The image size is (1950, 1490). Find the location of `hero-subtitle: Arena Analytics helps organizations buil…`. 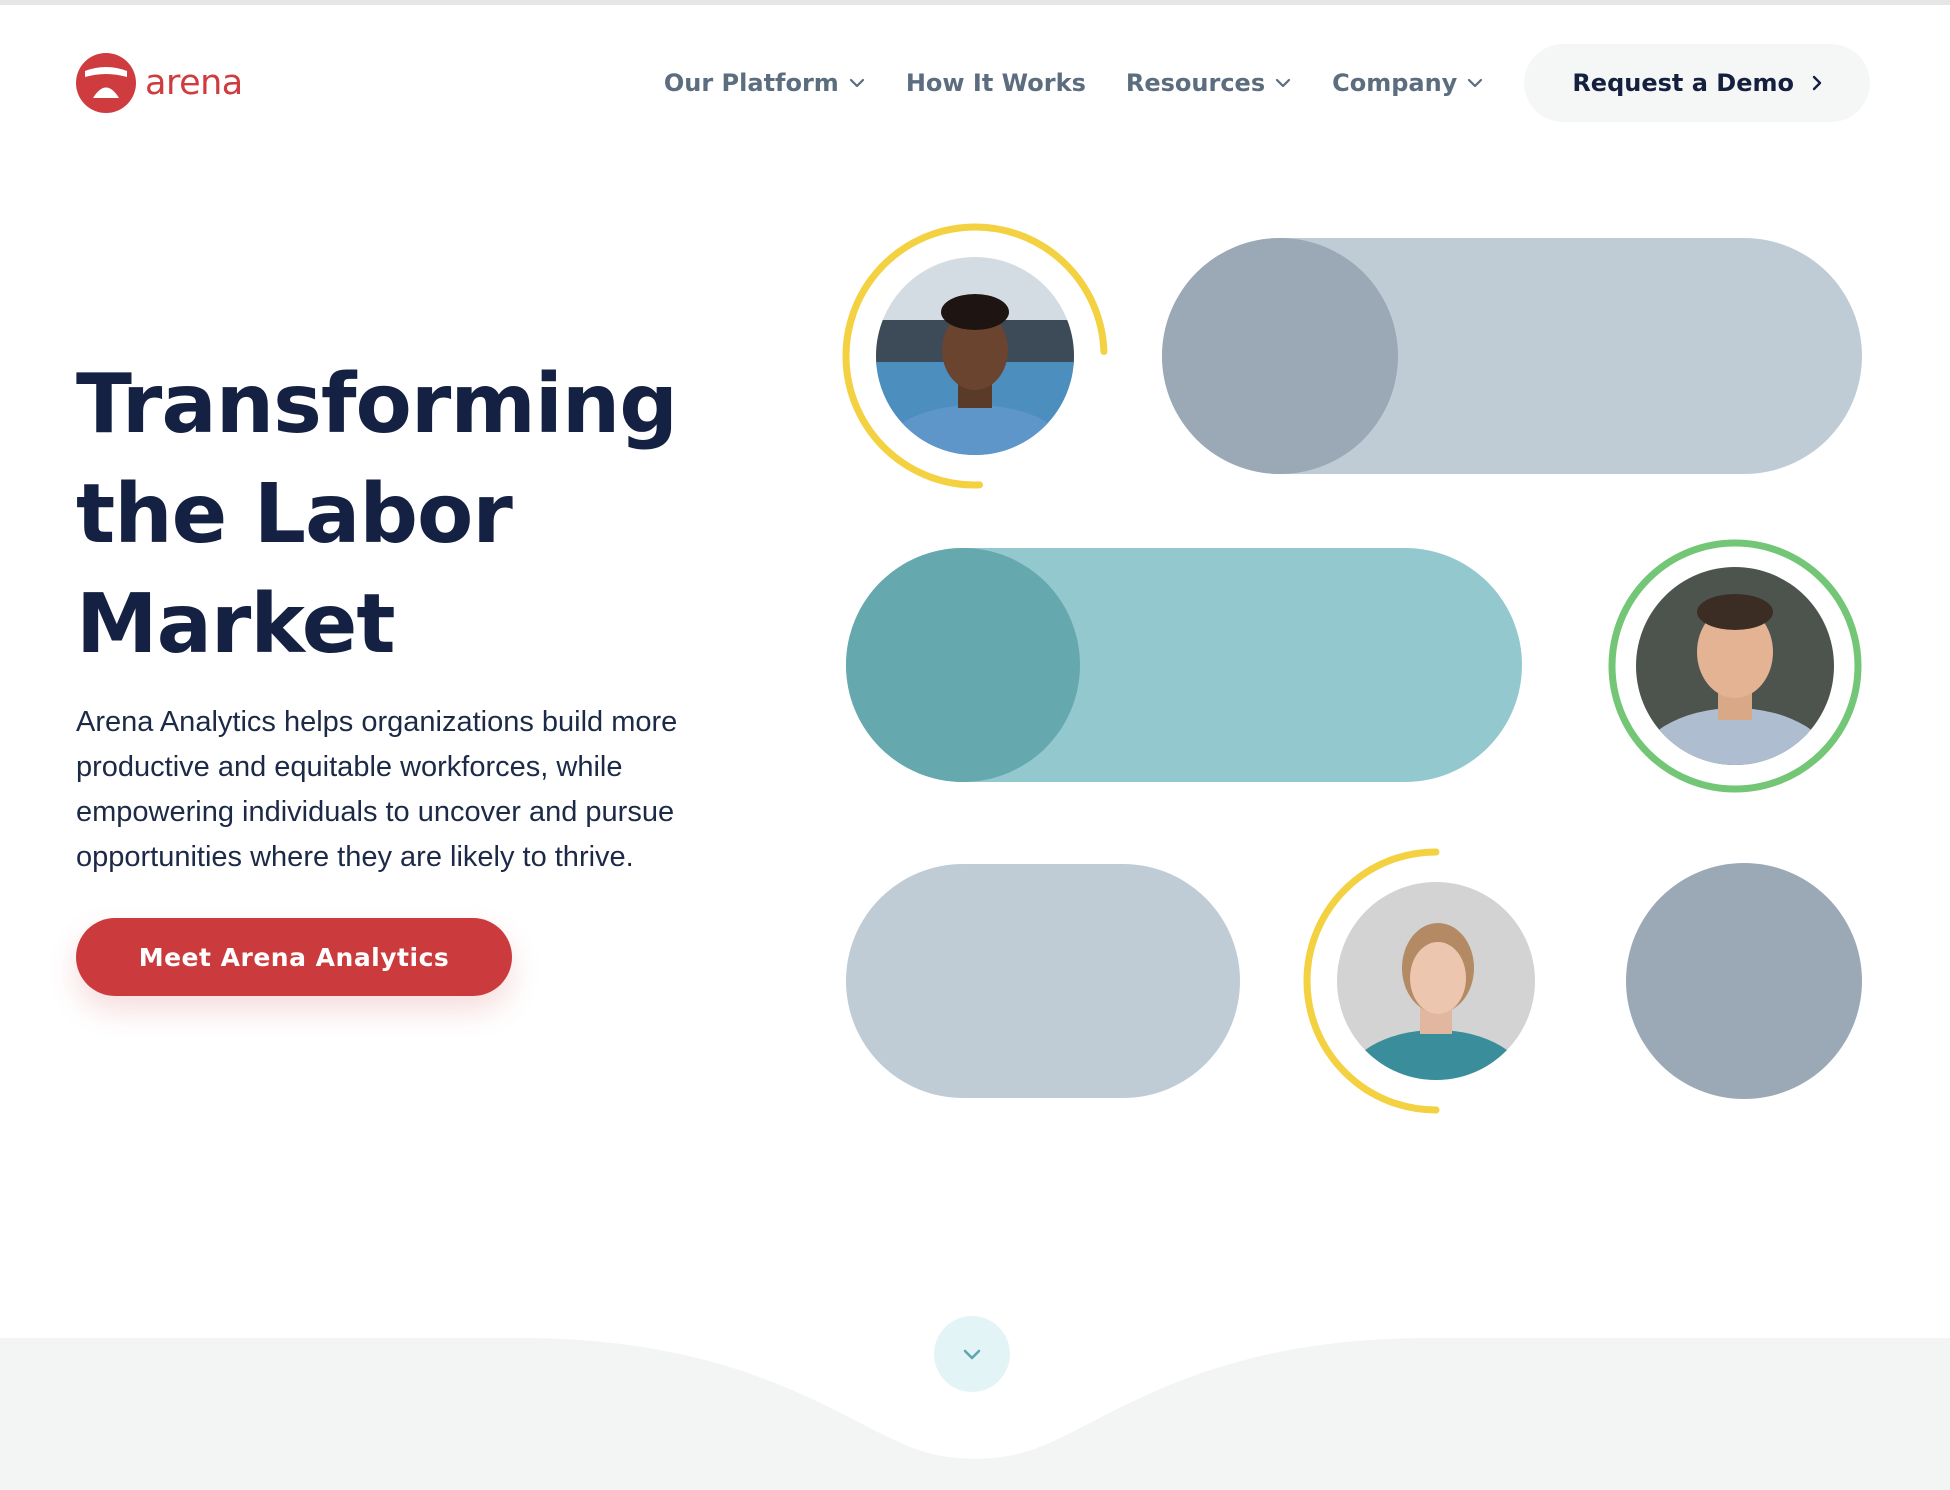

hero-subtitle: Arena Analytics helps organizations buil… is located at coordinates (377, 789).